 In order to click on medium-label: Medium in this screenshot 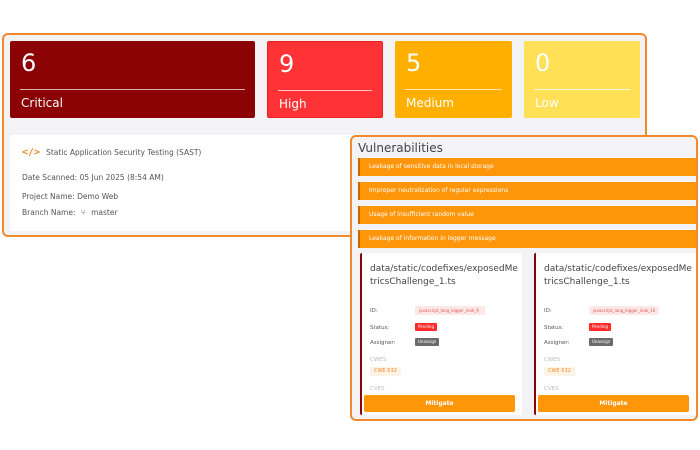, I will do `click(430, 103)`.